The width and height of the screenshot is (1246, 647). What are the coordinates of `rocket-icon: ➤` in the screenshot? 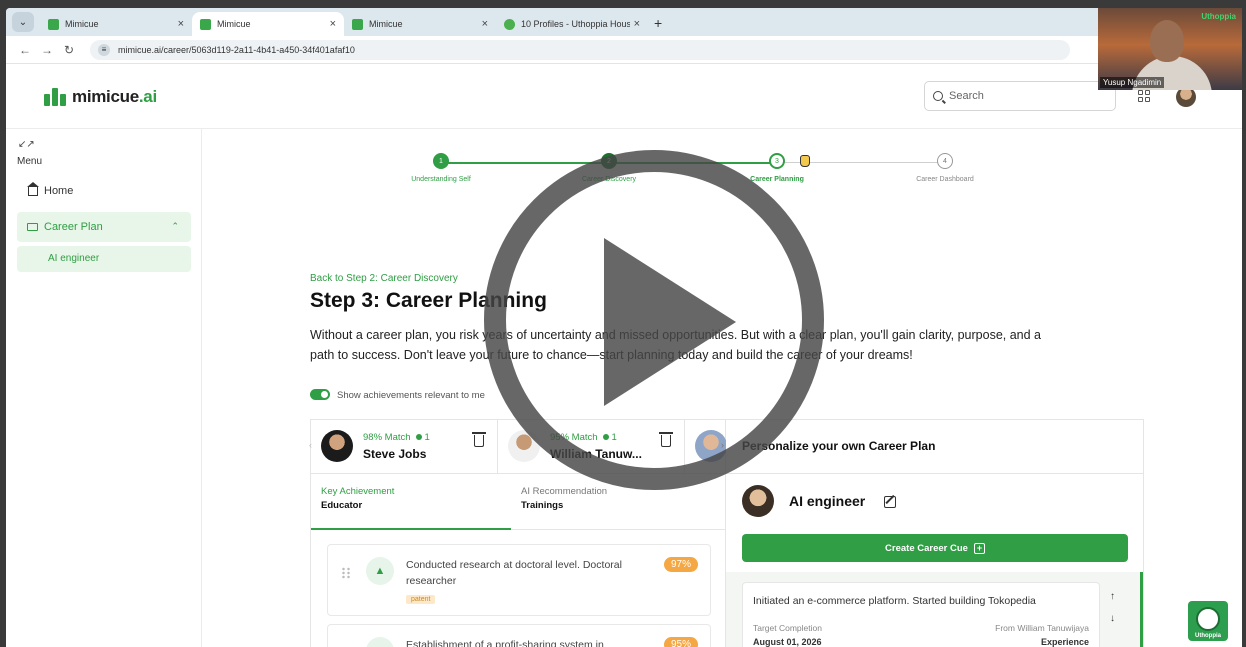 It's located at (380, 642).